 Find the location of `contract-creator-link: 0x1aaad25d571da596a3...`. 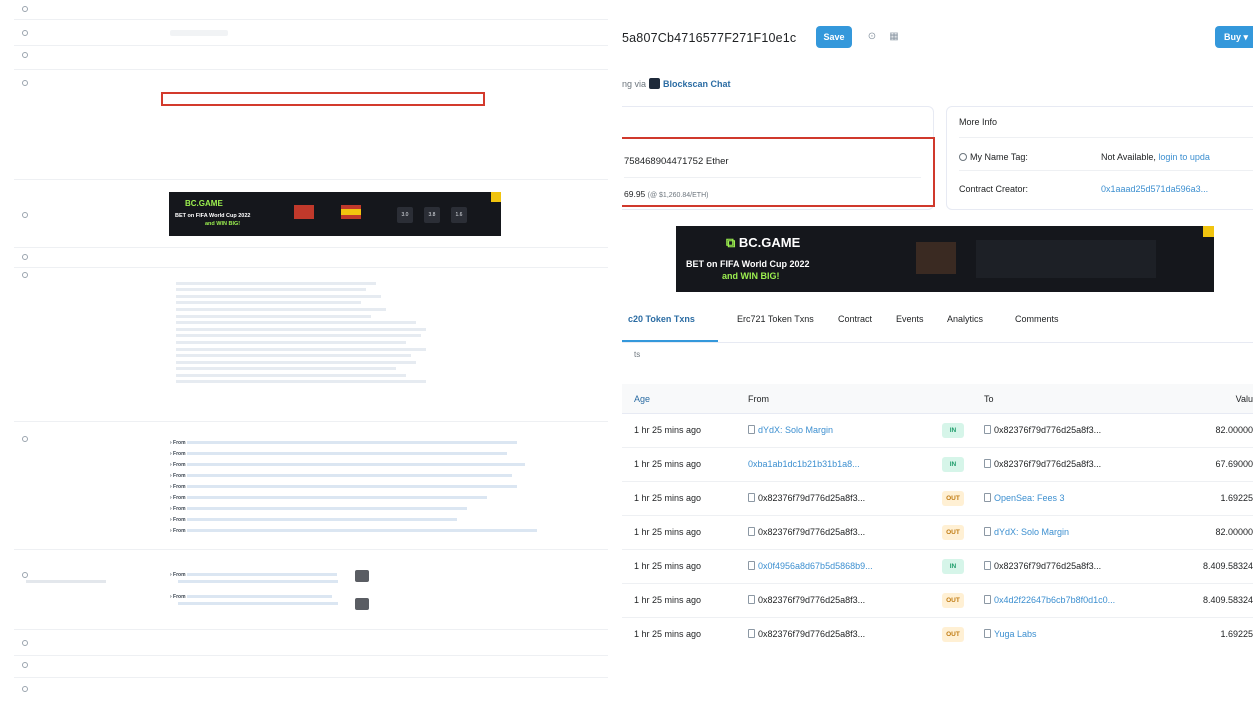

contract-creator-link: 0x1aaad25d571da596a3... is located at coordinates (1154, 189).